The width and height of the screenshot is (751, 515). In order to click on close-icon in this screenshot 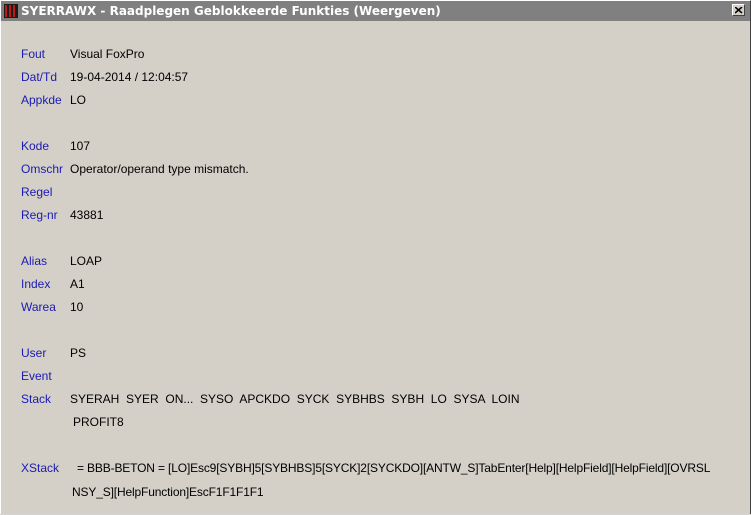, I will do `click(739, 10)`.